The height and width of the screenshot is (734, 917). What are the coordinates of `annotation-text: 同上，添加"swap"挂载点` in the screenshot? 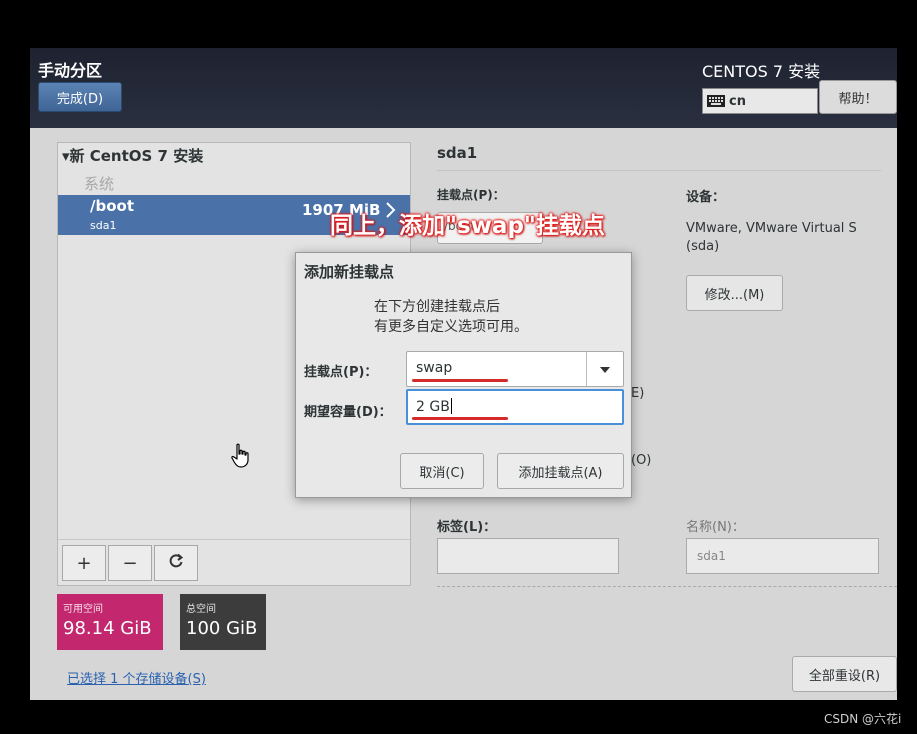 It's located at (467, 226).